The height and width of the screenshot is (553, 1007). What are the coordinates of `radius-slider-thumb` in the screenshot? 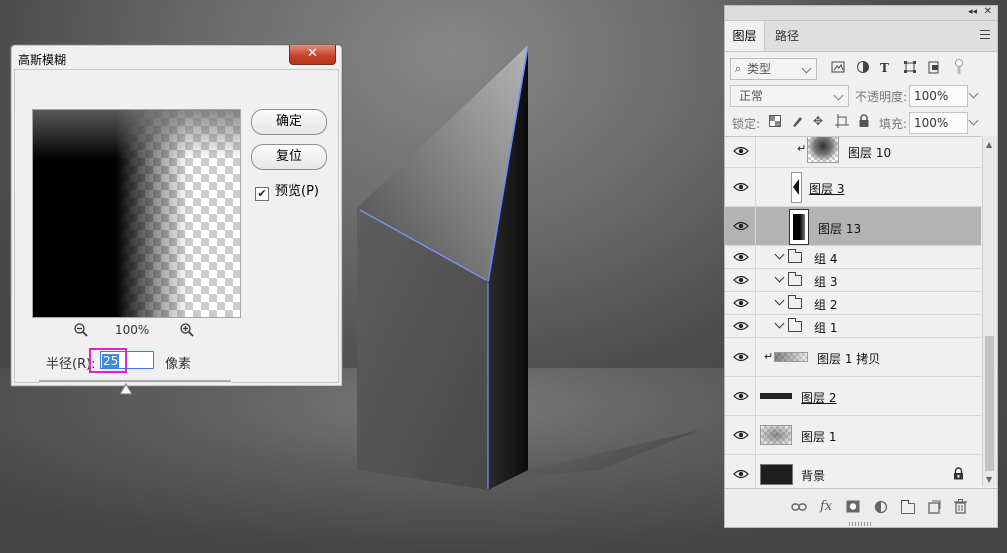 It's located at (126, 389).